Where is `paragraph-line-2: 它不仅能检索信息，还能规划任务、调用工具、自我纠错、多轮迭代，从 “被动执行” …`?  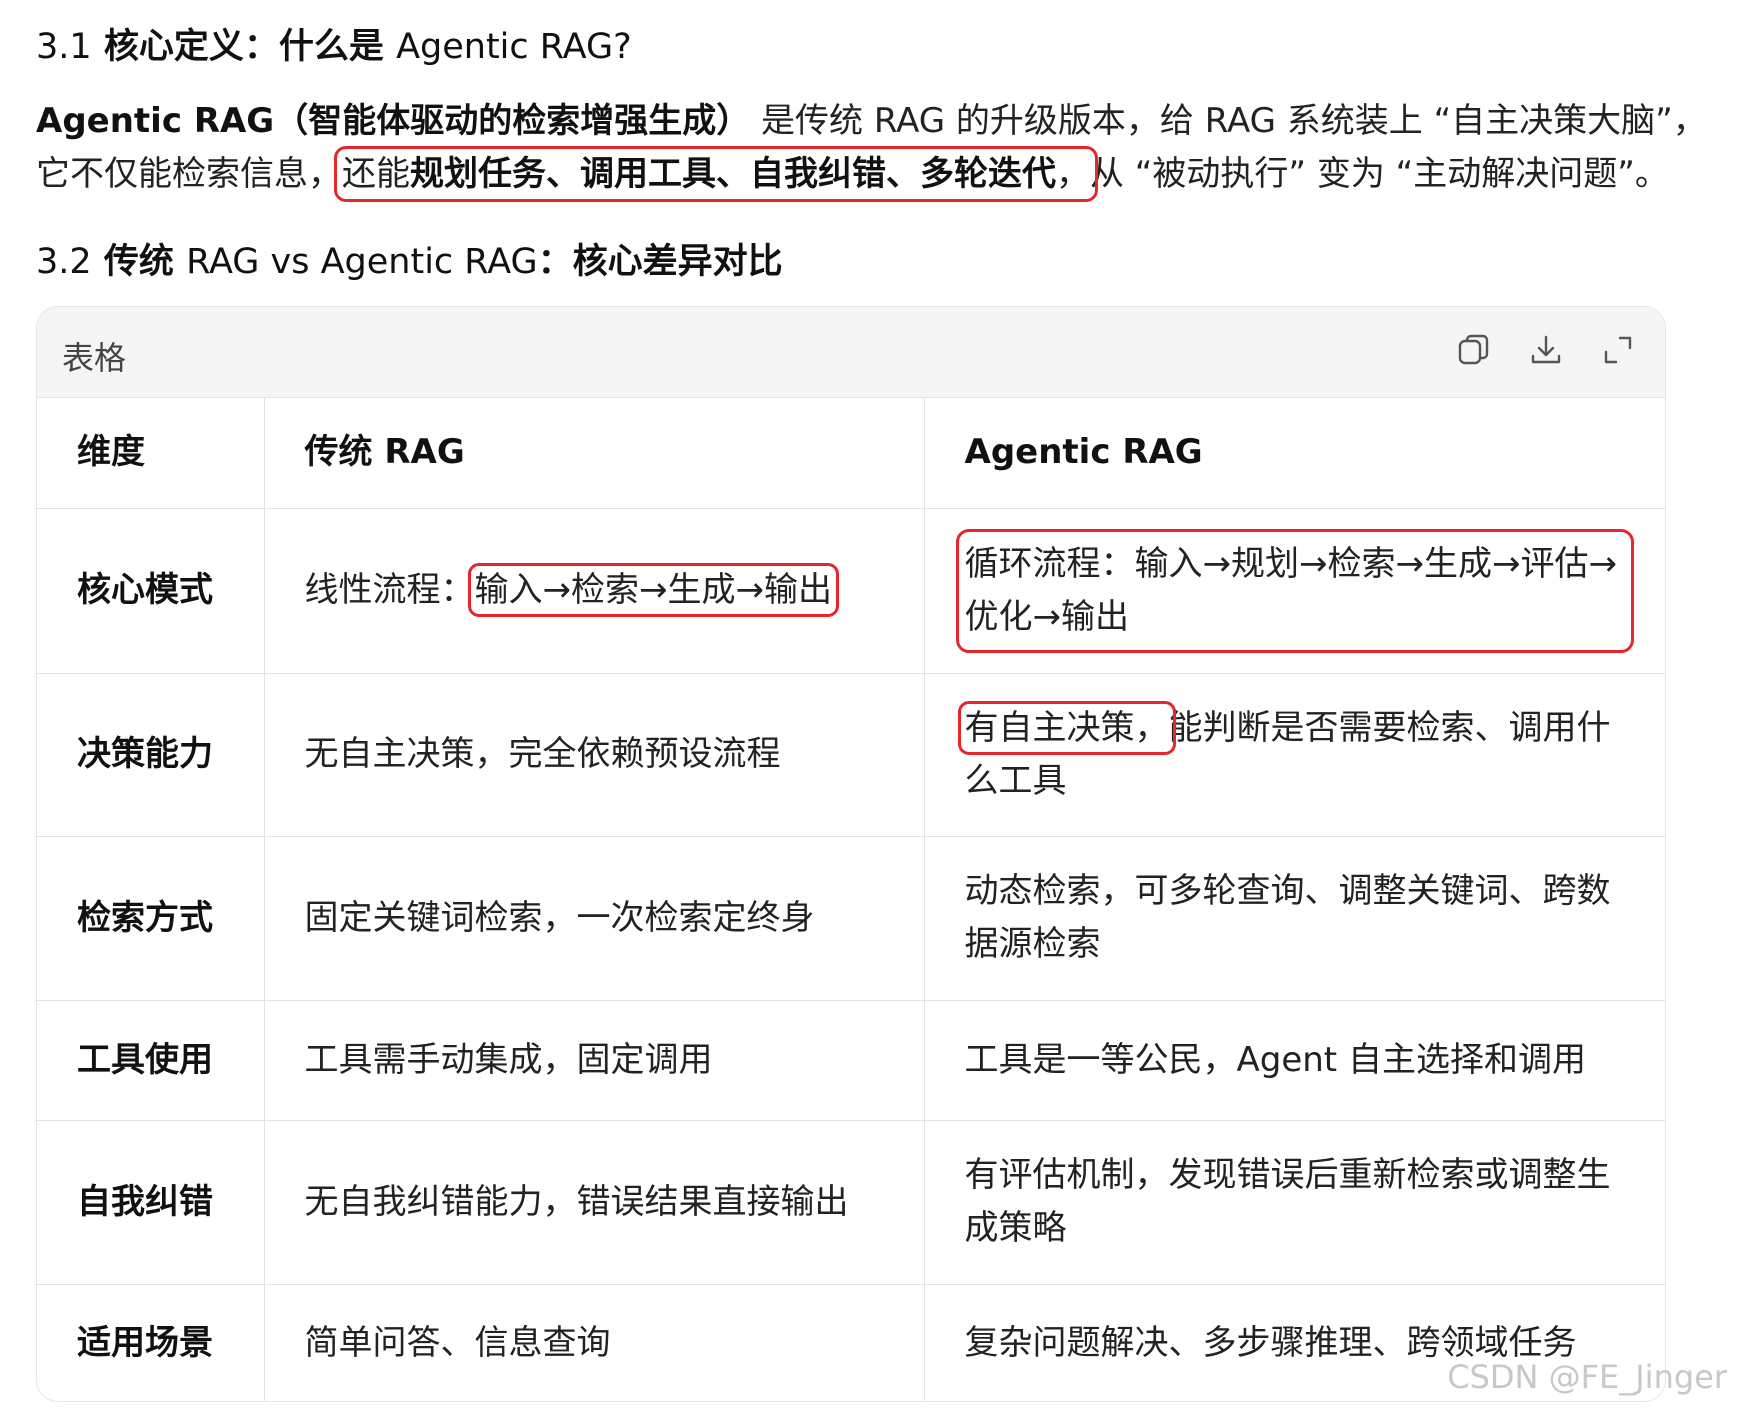 paragraph-line-2: 它不仅能检索信息，还能规划任务、调用工具、自我纠错、多轮迭代，从 “被动执行” … is located at coordinates (887, 174).